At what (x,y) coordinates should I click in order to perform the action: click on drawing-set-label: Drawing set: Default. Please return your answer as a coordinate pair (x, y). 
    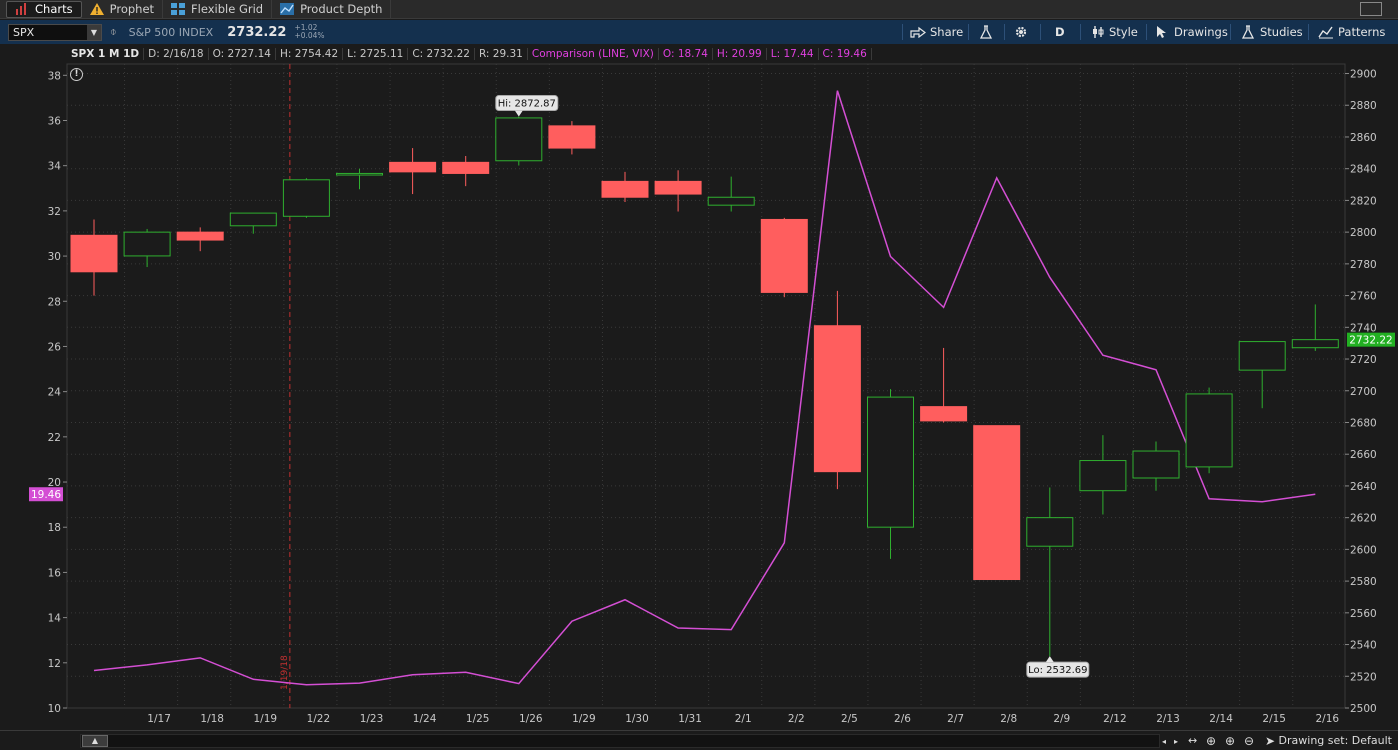
    Looking at the image, I should click on (1335, 740).